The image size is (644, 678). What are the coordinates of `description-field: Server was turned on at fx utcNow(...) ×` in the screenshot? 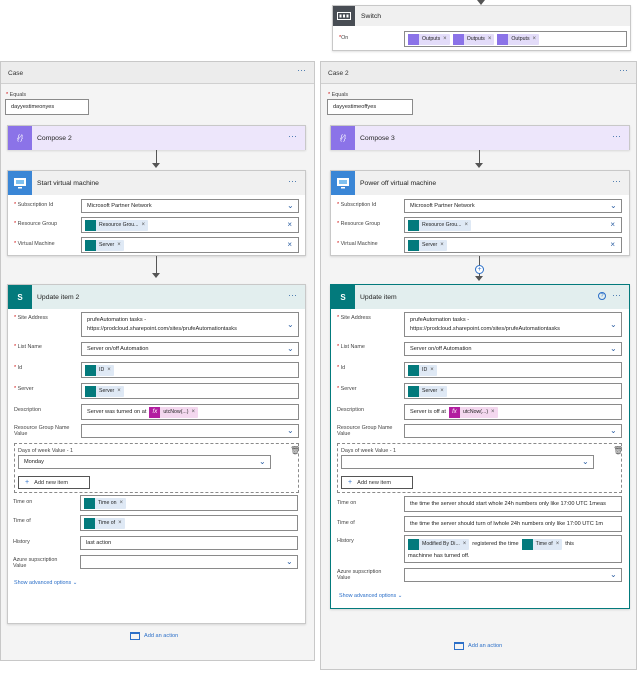 It's located at (190, 412).